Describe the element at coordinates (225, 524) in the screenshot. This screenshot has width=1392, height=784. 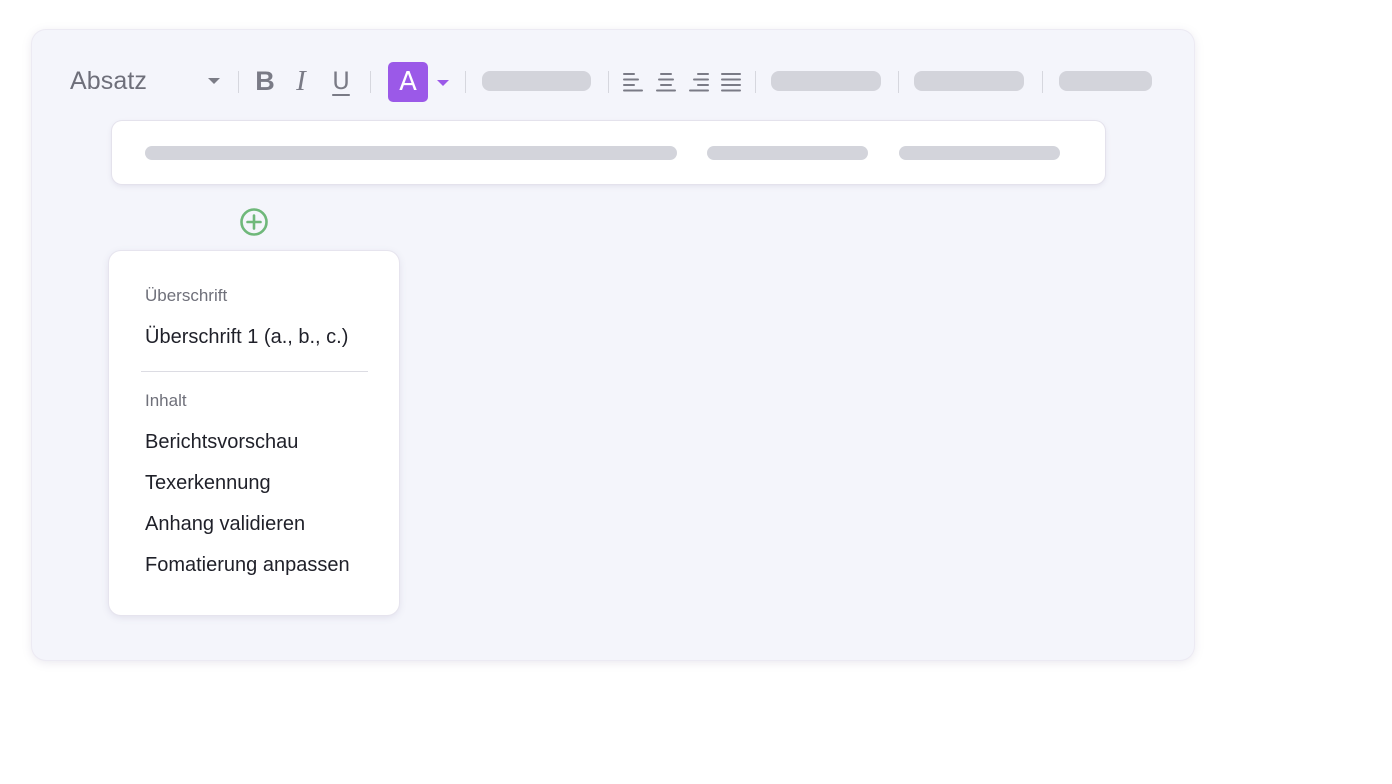
I see `menu-item-validate-attachment: Anhang validieren` at that location.